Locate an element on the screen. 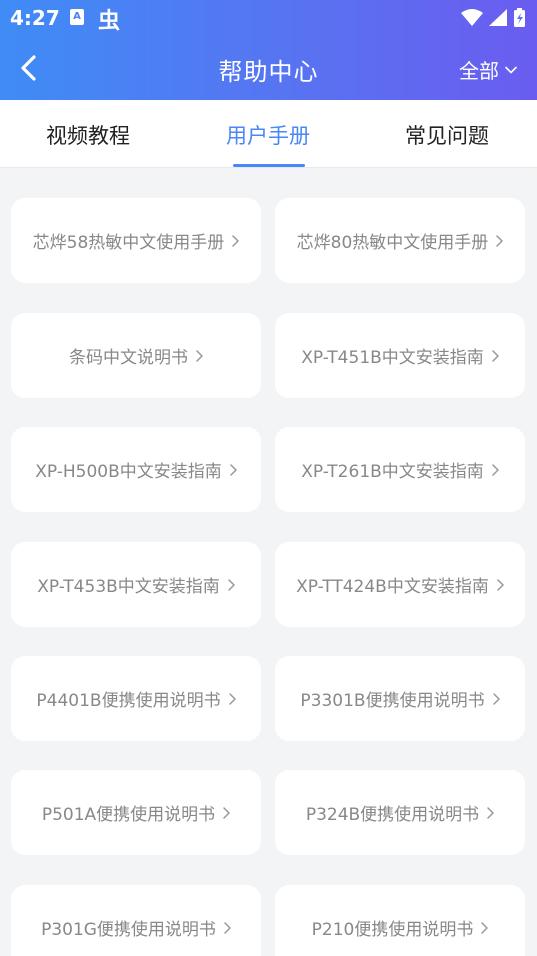 The height and width of the screenshot is (956, 537). status-indicators is located at coordinates (493, 17).